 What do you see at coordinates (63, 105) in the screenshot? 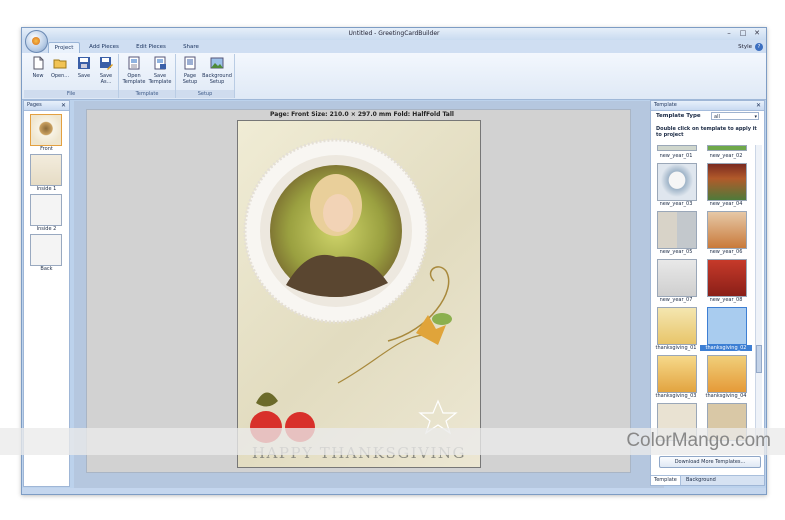
I see `pages-panel-close-icon: ✕` at bounding box center [63, 105].